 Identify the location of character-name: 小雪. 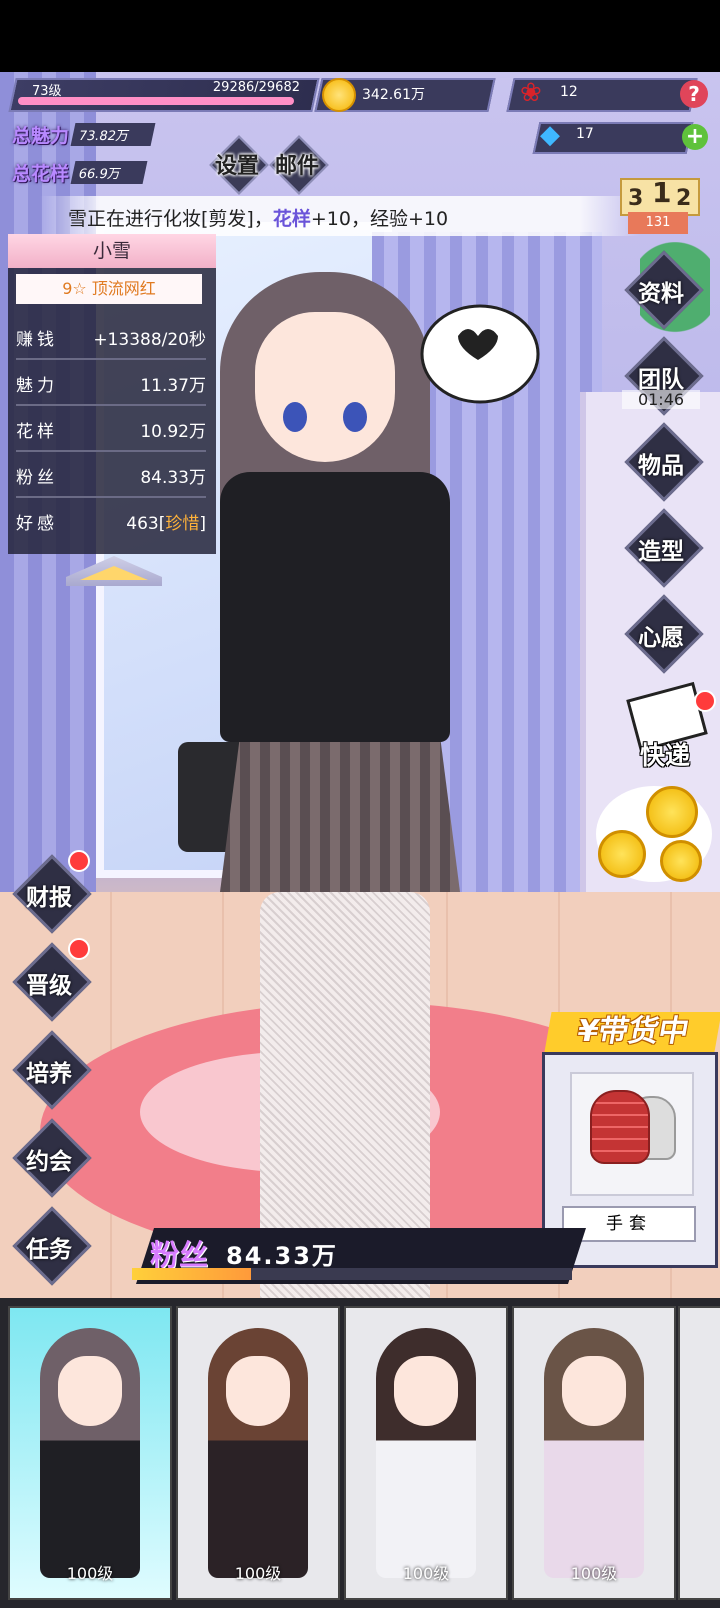
(112, 251).